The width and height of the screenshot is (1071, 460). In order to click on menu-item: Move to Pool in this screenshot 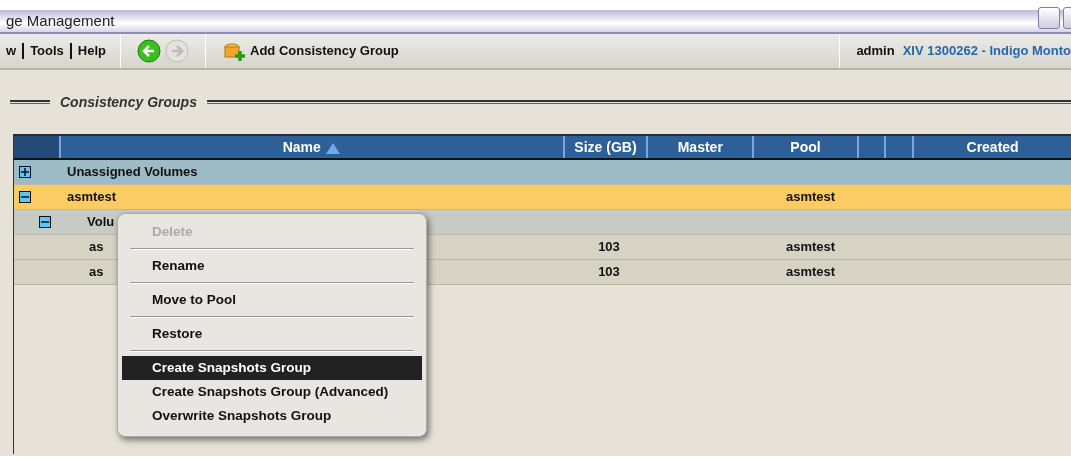, I will do `click(272, 300)`.